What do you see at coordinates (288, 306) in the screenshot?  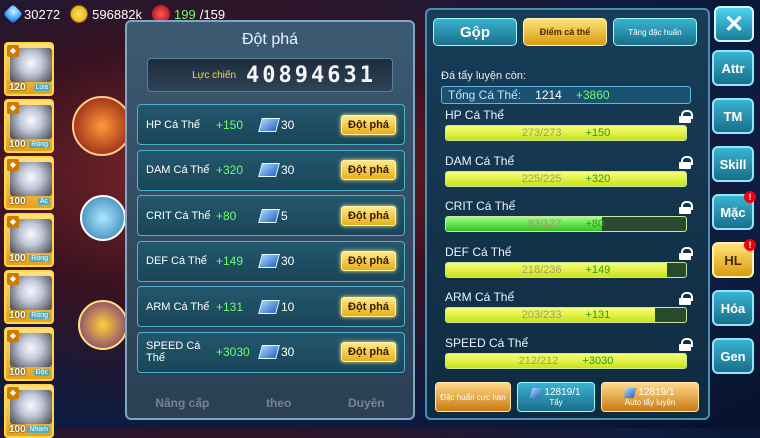 I see `stone-cost: 10` at bounding box center [288, 306].